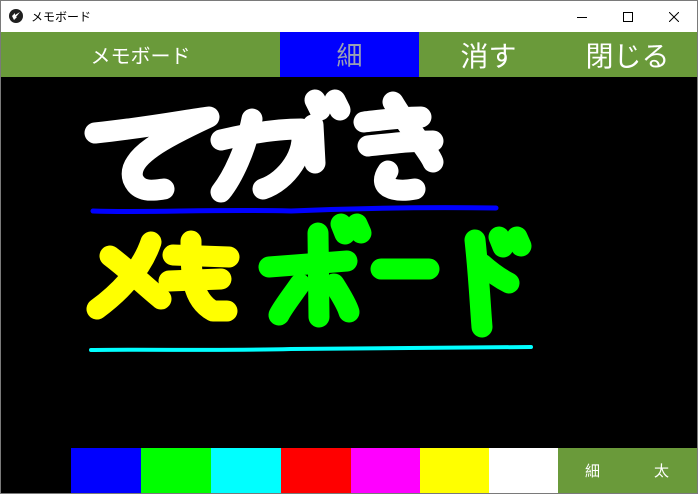 The width and height of the screenshot is (698, 494). I want to click on handwriting-memo, so click(163, 276).